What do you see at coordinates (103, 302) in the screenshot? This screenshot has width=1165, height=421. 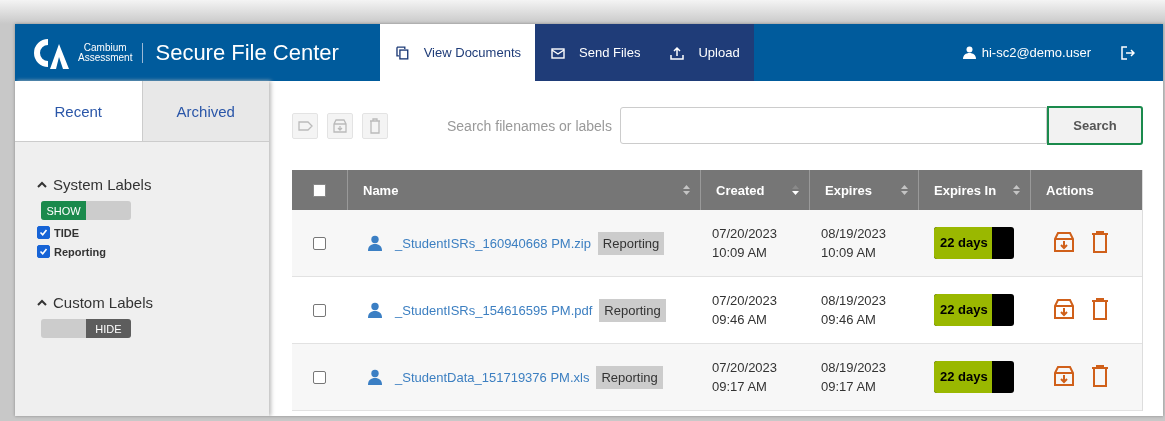 I see `group-title: Custom Labels` at bounding box center [103, 302].